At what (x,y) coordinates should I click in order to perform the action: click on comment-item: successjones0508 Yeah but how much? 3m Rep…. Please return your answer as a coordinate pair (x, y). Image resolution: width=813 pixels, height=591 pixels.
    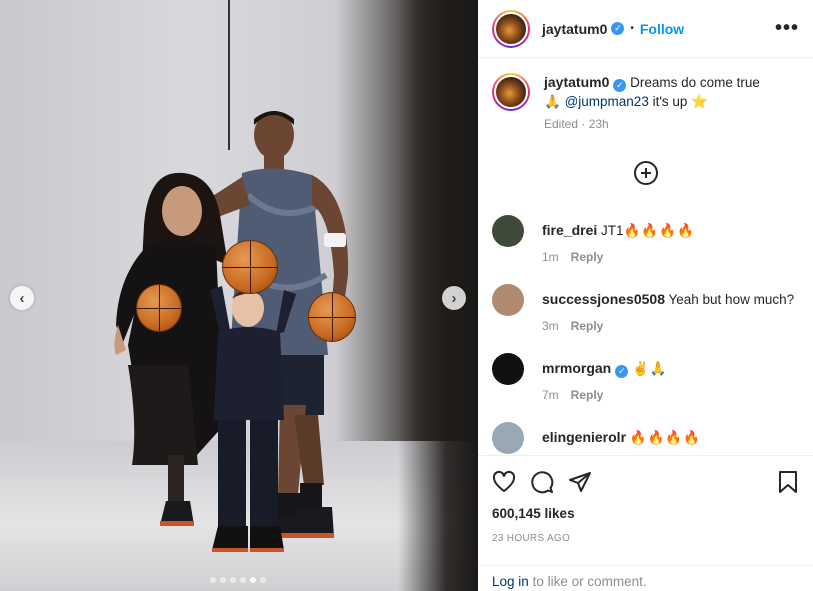
    Looking at the image, I should click on (645, 308).